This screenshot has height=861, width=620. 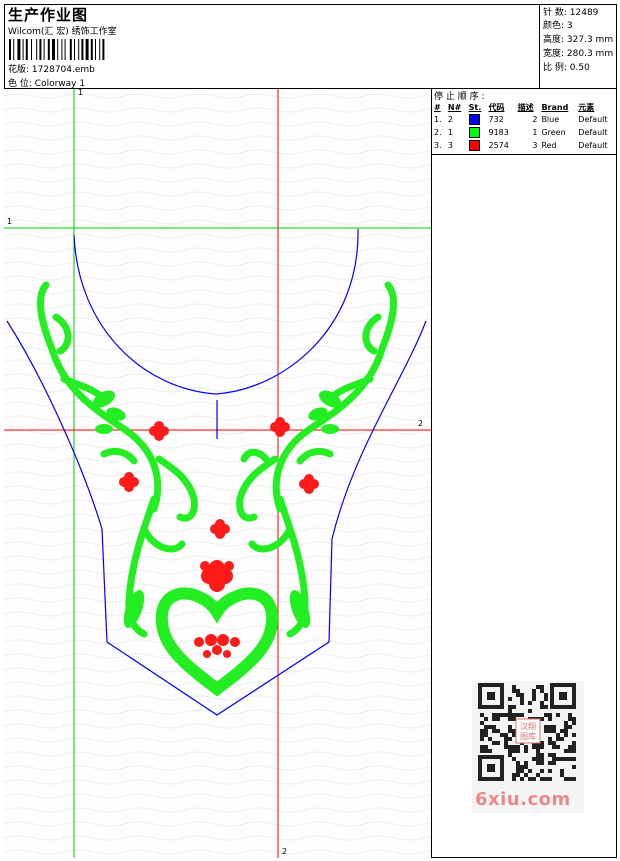 I want to click on company-name: Wilcom(汇 宏) 绣饰工作室, so click(x=62, y=32).